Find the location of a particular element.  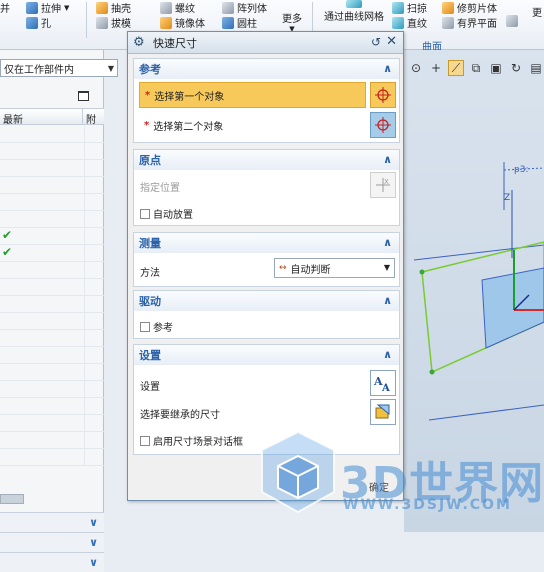

section-header-driving: 驱动 ∧ is located at coordinates (266, 300).